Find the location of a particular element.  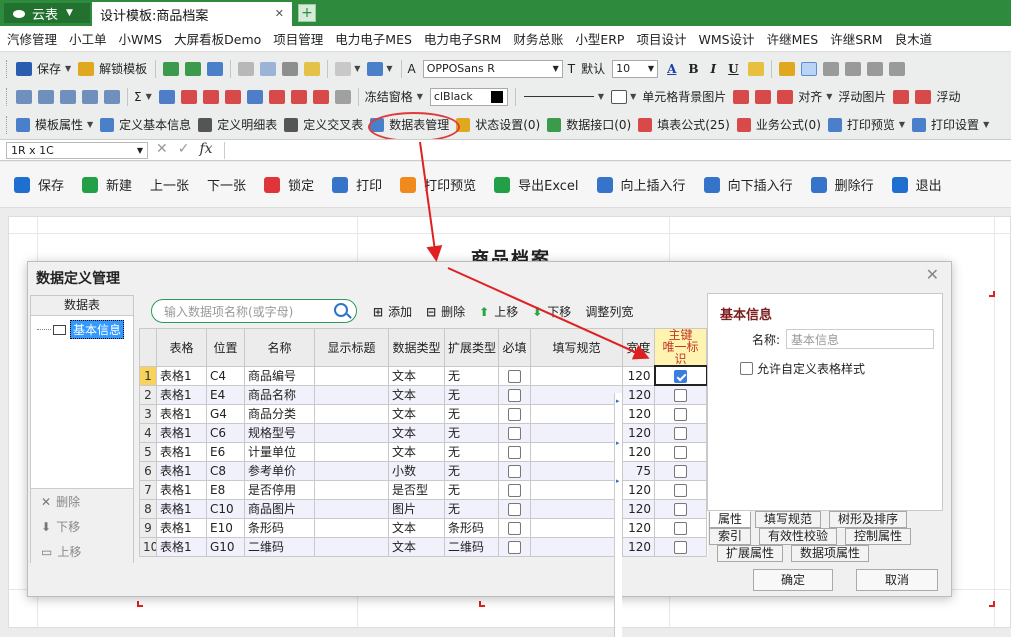

float-add-icon is located at coordinates (901, 96).